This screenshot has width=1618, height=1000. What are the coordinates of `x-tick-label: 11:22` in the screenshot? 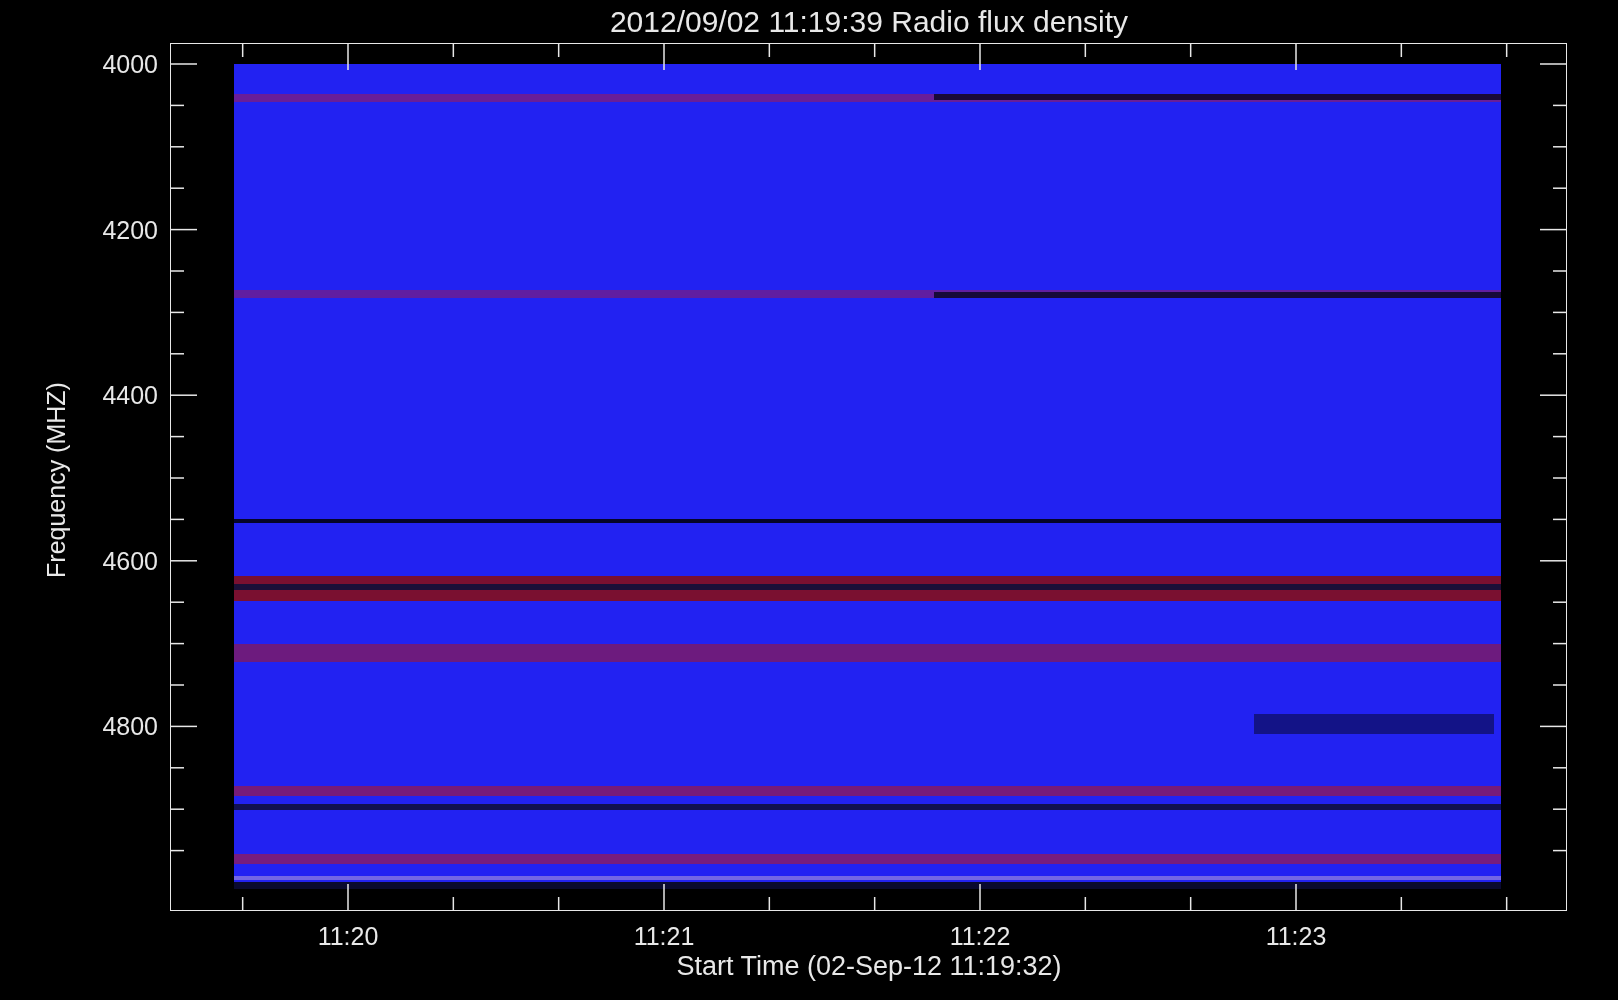 It's located at (980, 936).